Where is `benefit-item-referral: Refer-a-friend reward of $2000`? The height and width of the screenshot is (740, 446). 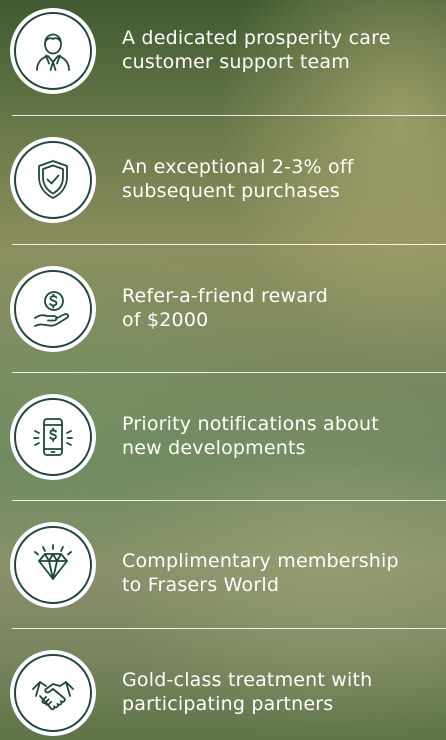 benefit-item-referral: Refer-a-friend reward of $2000 is located at coordinates (223, 310).